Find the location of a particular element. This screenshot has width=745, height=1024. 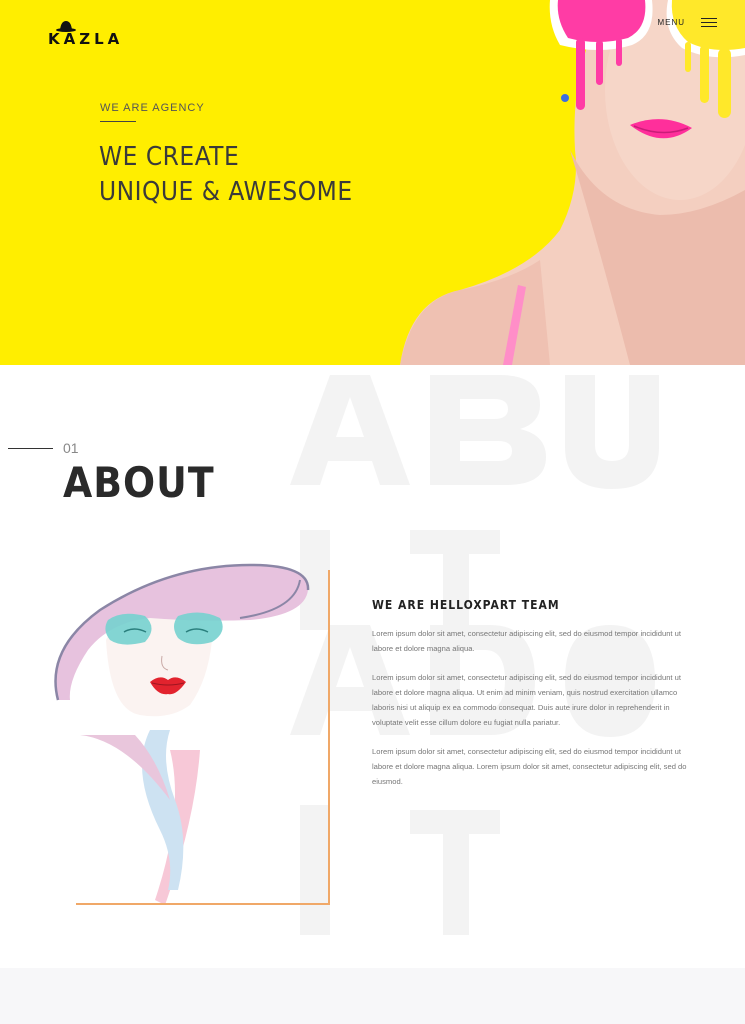

hero-title-line-1: WE CREATE is located at coordinates (169, 157).